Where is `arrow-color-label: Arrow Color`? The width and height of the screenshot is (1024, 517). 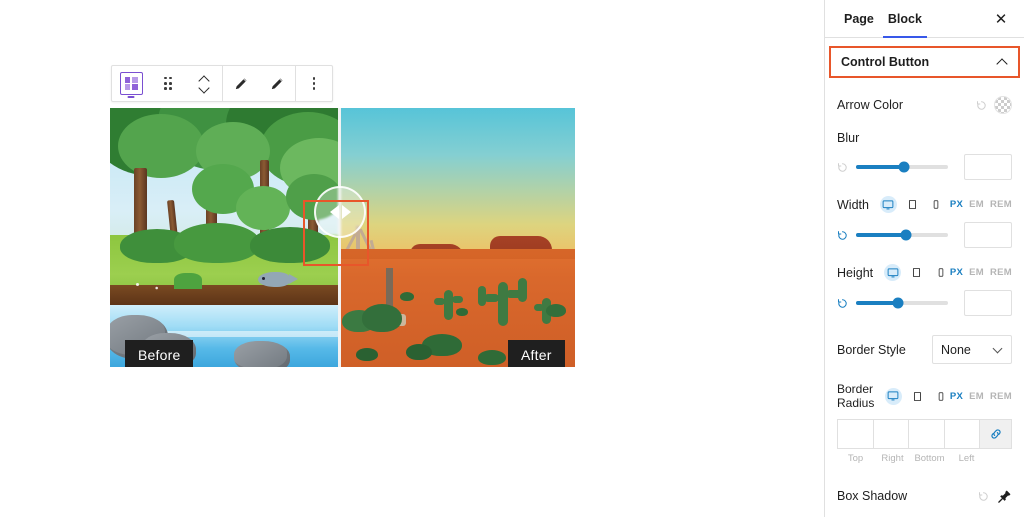 arrow-color-label: Arrow Color is located at coordinates (870, 105).